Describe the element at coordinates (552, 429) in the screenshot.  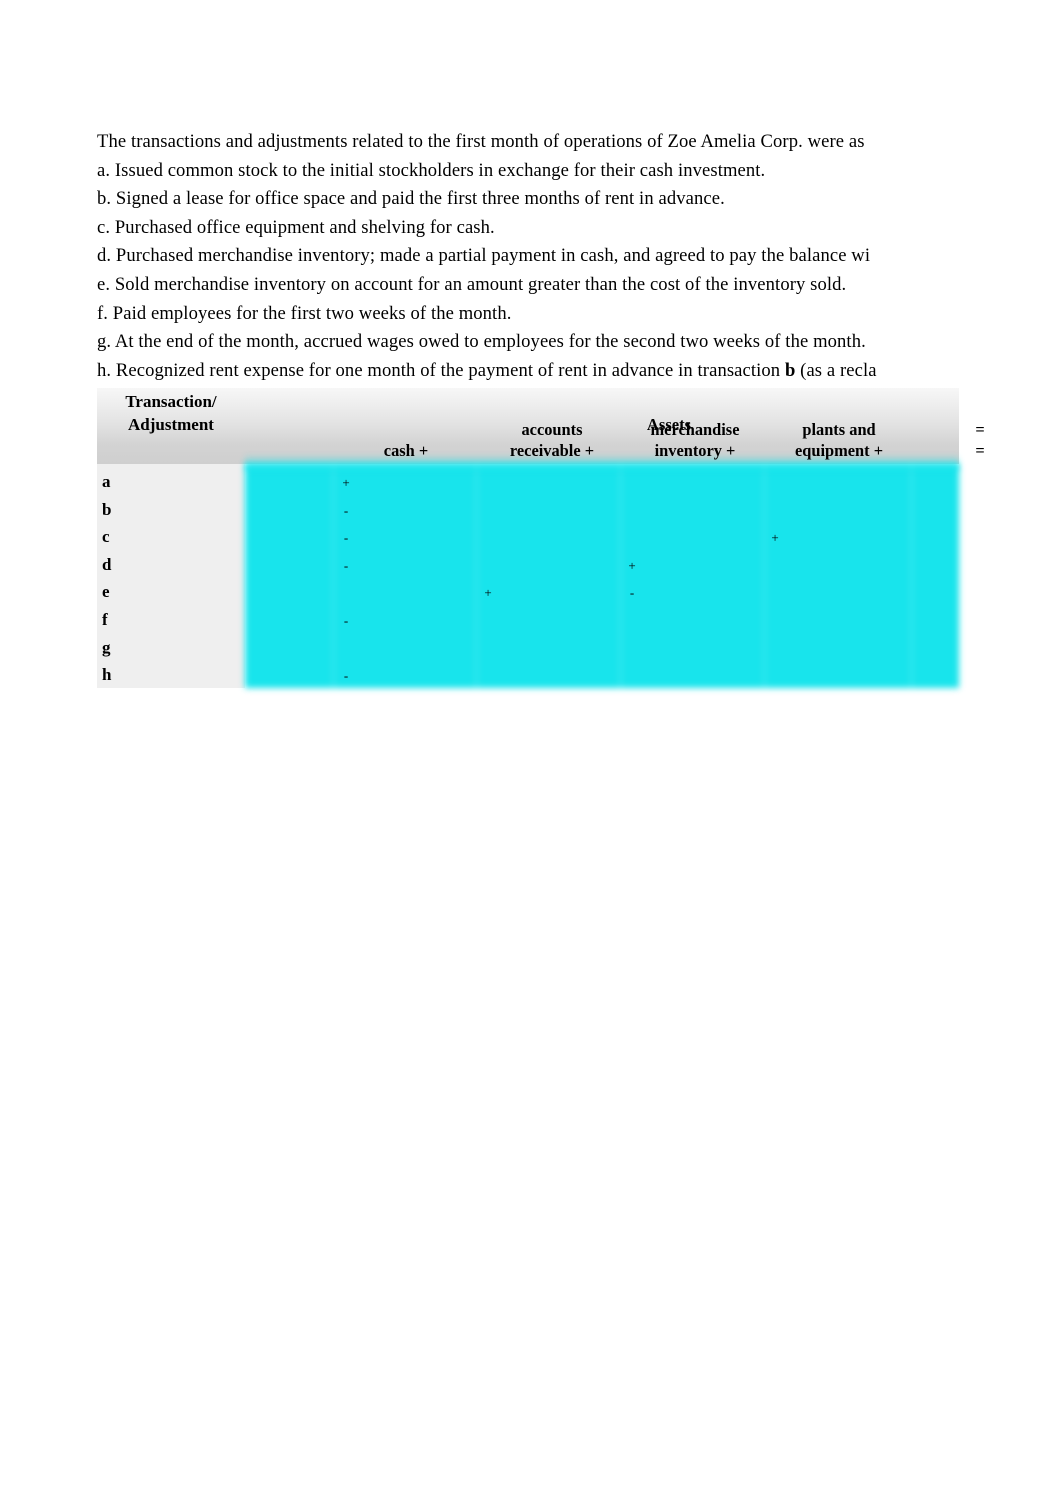
I see `header-column-ar-line1: accounts` at that location.